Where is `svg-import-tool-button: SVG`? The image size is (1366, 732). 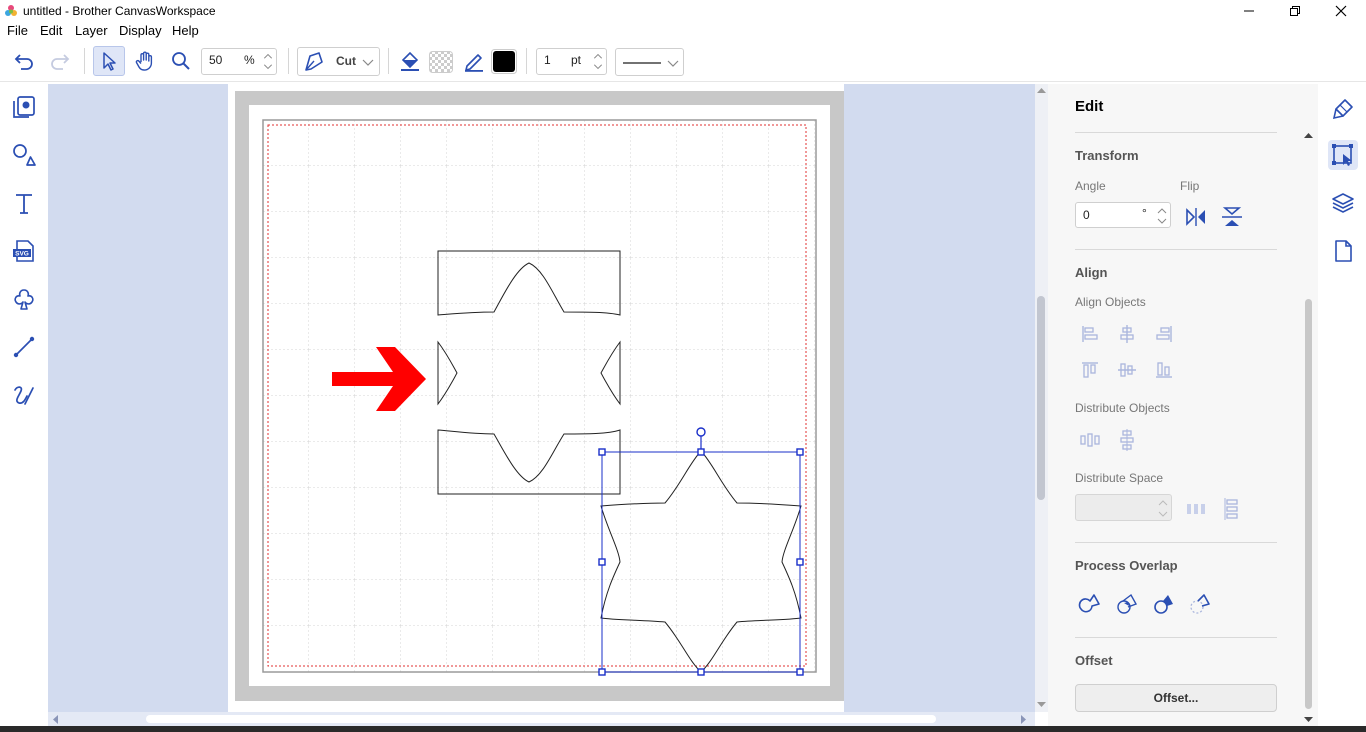
svg-import-tool-button: SVG is located at coordinates (24, 251).